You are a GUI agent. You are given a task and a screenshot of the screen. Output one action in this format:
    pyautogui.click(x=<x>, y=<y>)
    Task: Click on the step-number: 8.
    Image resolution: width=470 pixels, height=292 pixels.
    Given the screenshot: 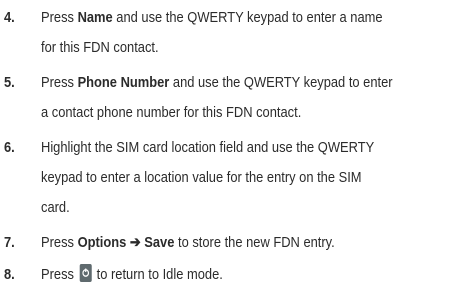 What is the action you would take?
    pyautogui.click(x=9, y=274)
    